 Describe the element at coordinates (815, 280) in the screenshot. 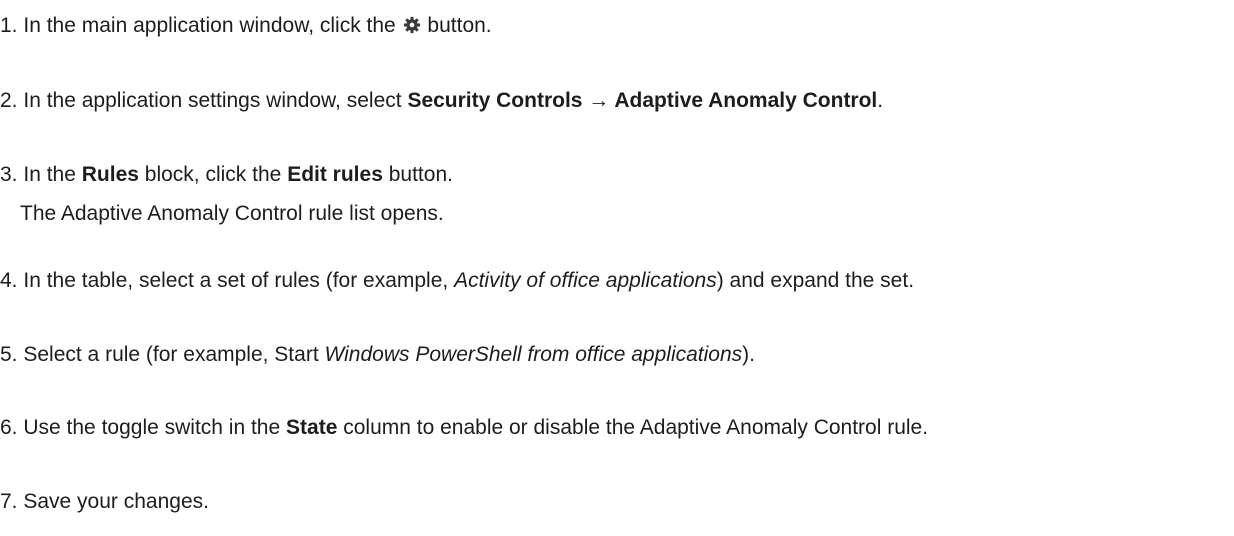

I see `step-text: ) and expand the set.` at that location.